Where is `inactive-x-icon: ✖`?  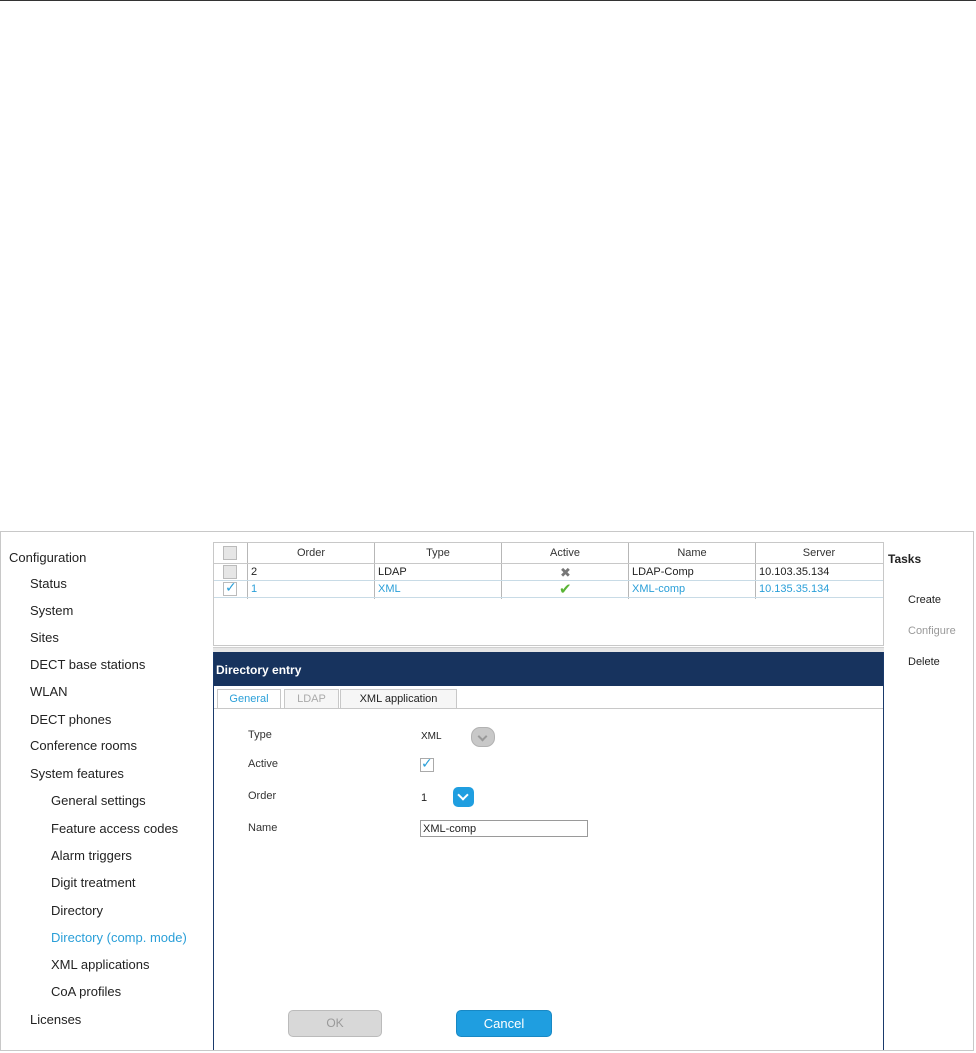
inactive-x-icon: ✖ is located at coordinates (565, 572).